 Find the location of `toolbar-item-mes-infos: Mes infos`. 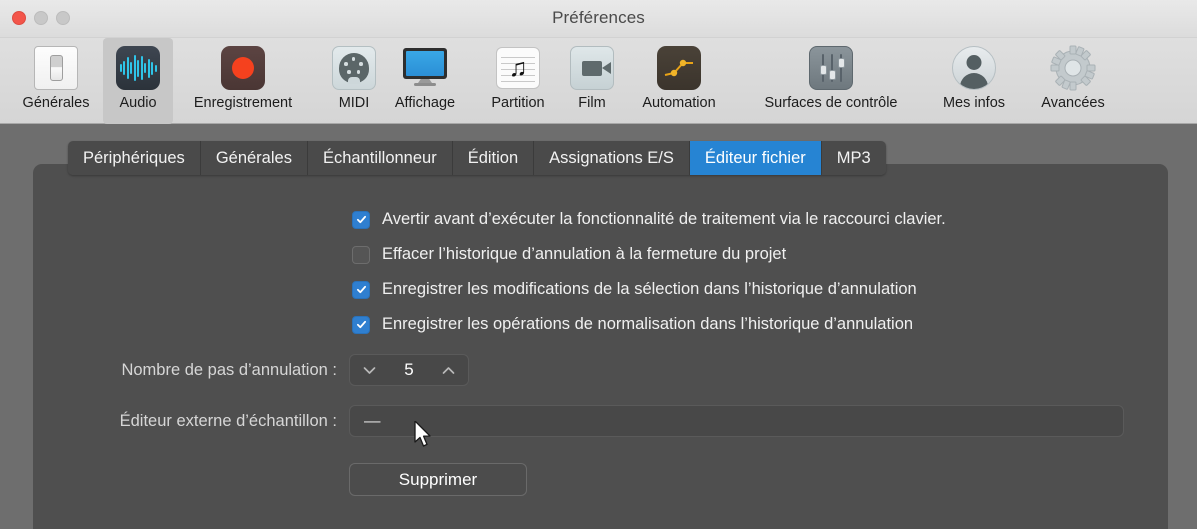

toolbar-item-mes-infos: Mes infos is located at coordinates (974, 81).